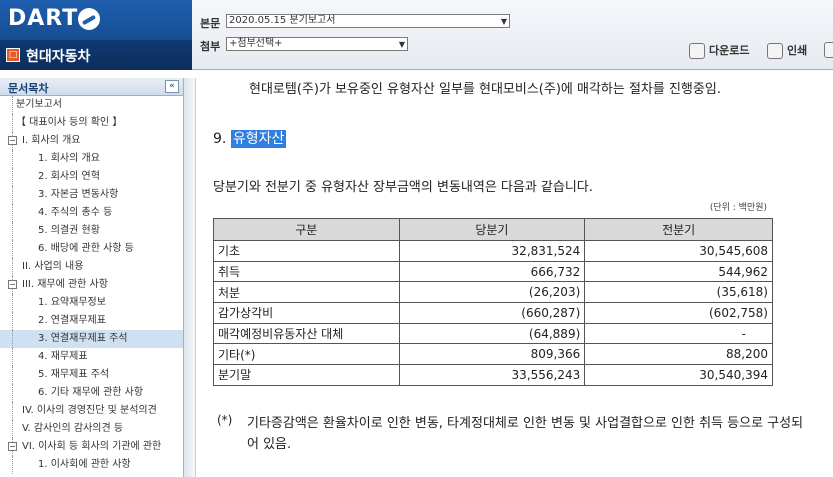  I want to click on value-cell: 33,556,243, so click(492, 375).